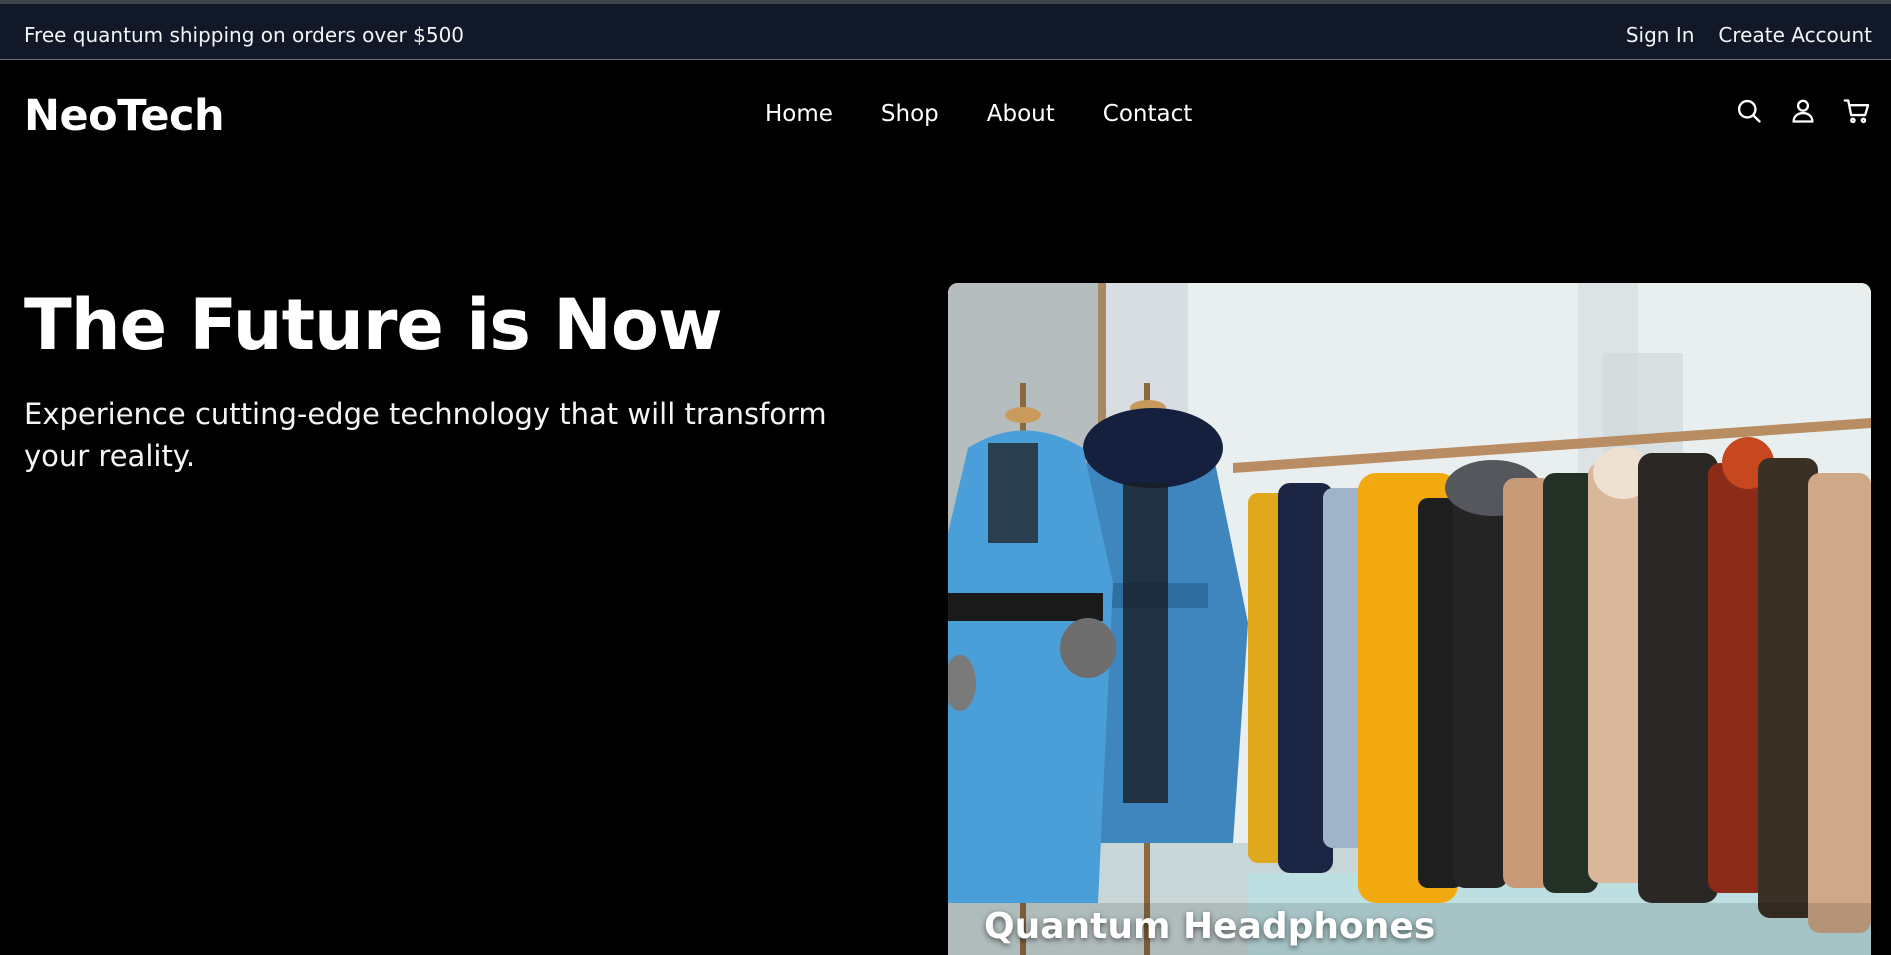  What do you see at coordinates (124, 116) in the screenshot?
I see `logo: NeoTech` at bounding box center [124, 116].